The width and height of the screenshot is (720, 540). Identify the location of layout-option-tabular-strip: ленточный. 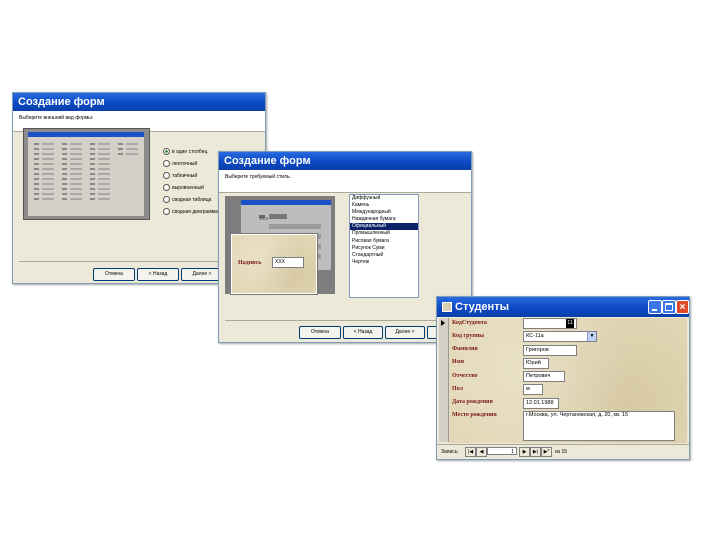
(180, 163).